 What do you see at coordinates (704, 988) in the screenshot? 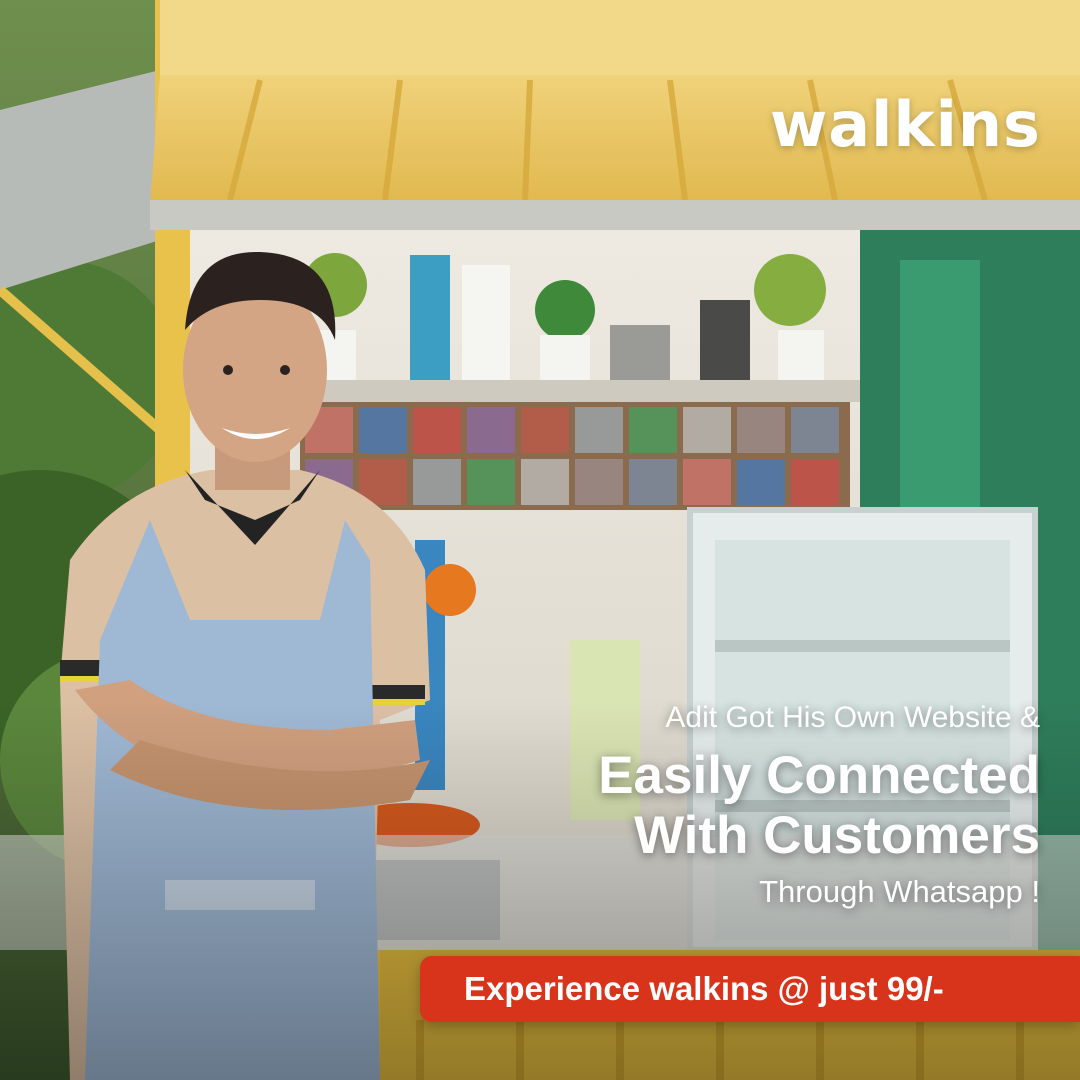
I see `cta-label: Experience walkins @ just 99/-` at bounding box center [704, 988].